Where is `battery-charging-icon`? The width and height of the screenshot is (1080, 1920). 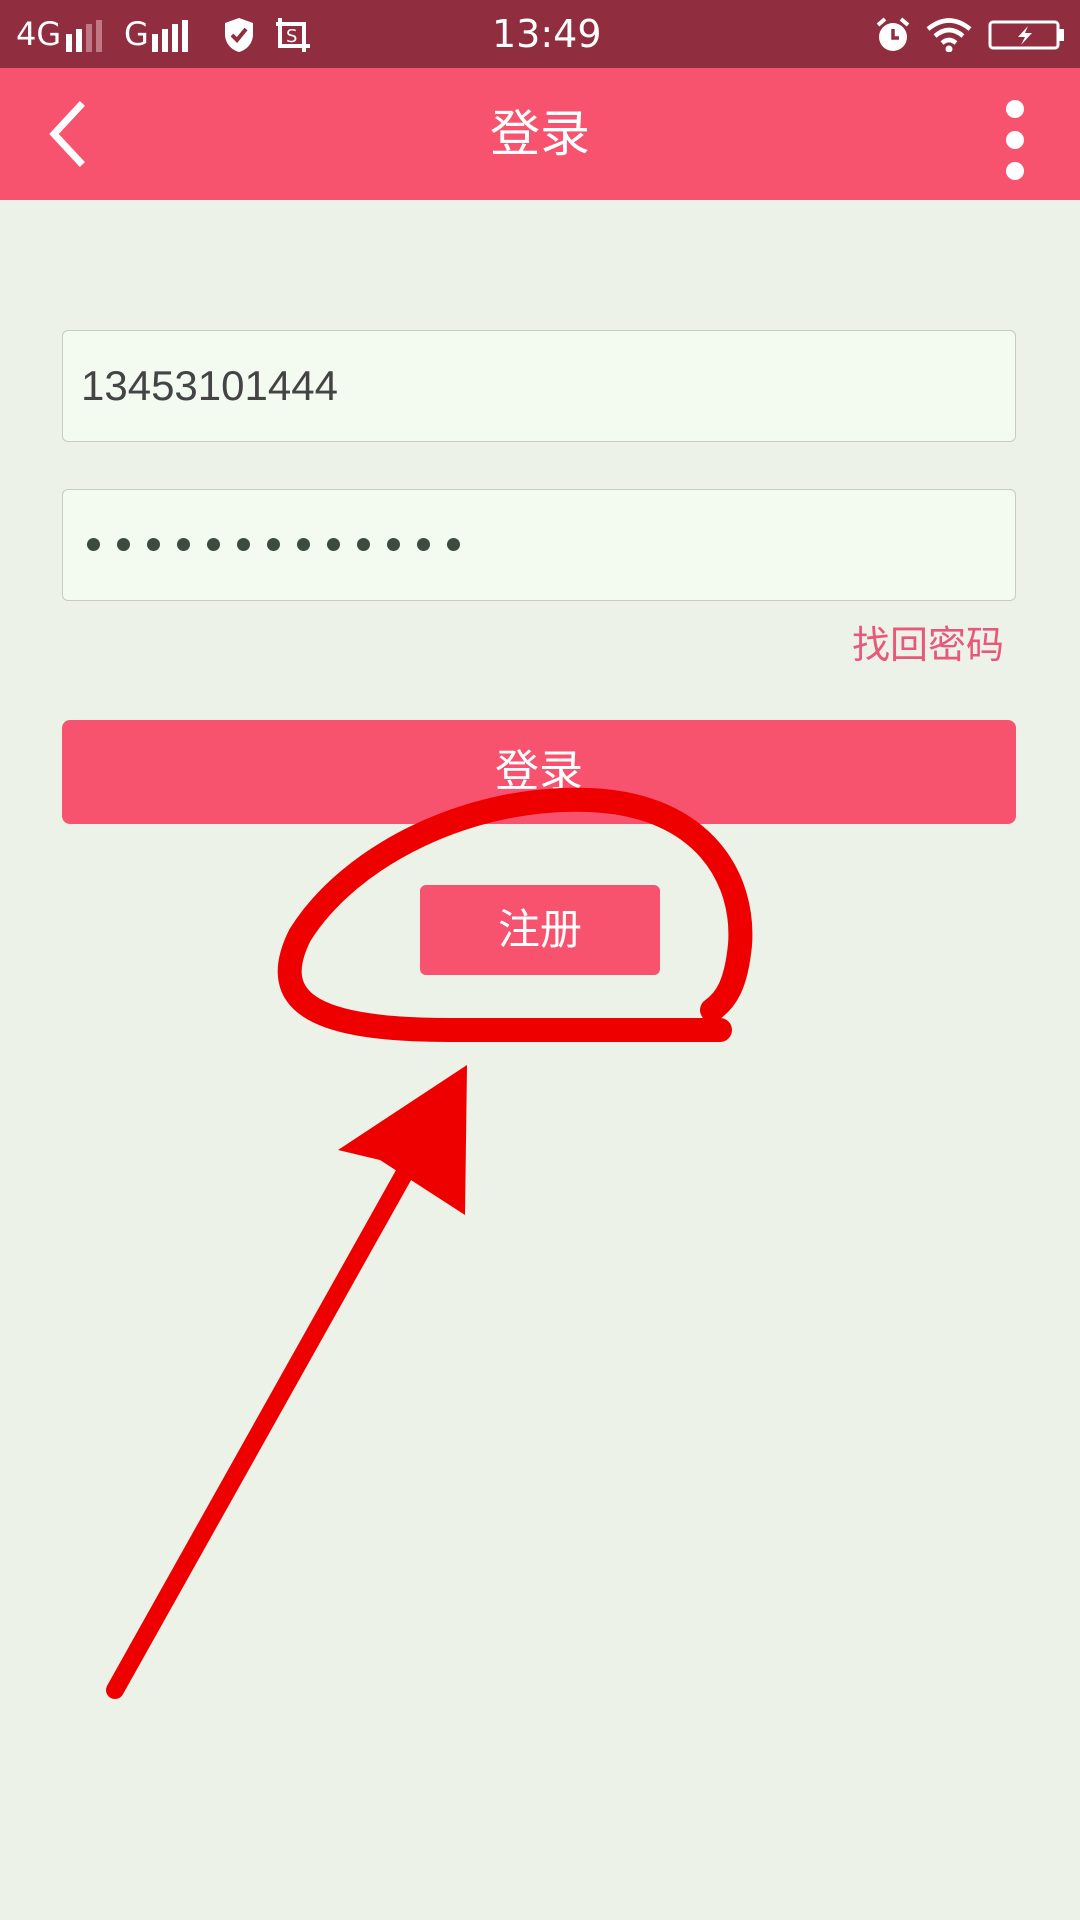 battery-charging-icon is located at coordinates (1026, 35).